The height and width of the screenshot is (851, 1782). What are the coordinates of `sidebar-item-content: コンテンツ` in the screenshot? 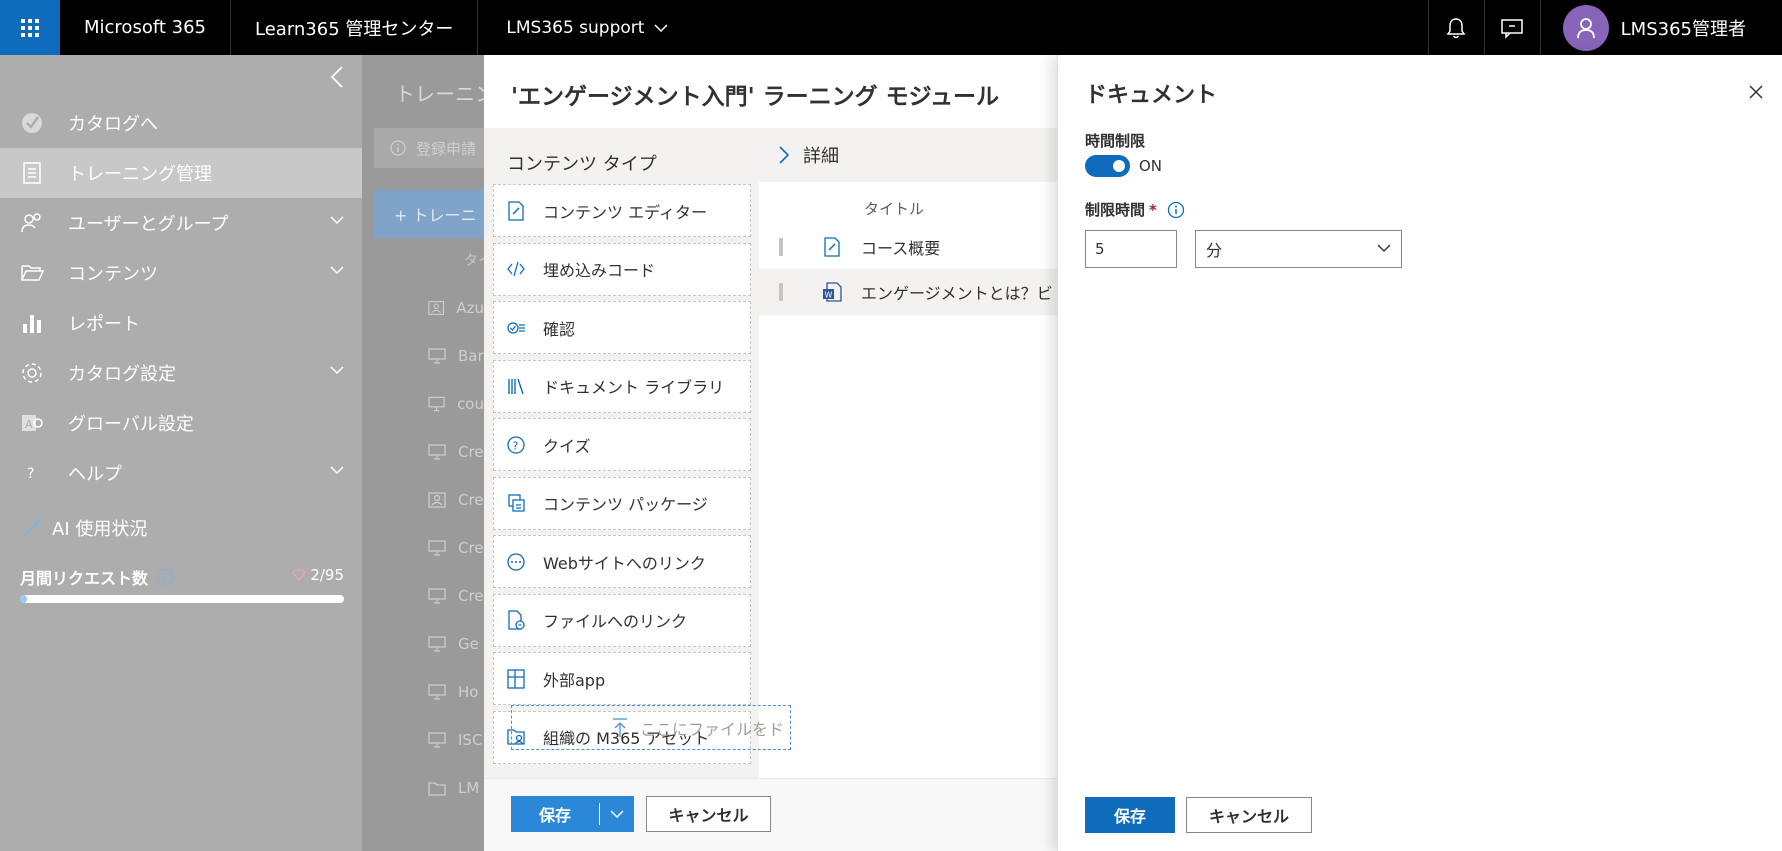 It's located at (181, 273).